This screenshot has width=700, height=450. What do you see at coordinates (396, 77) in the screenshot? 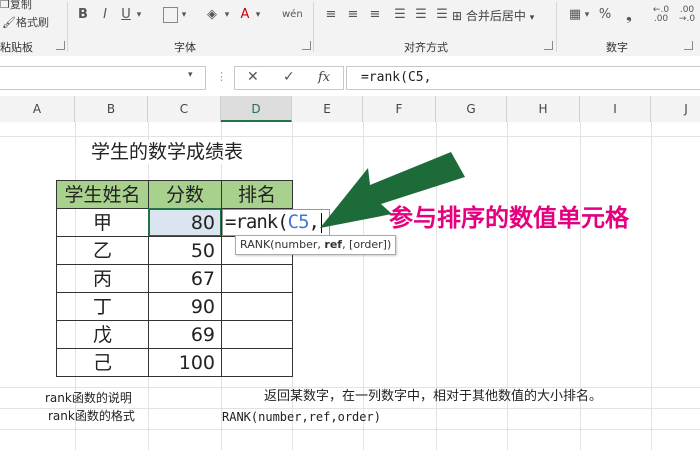
I see `formula-text: =rank(C5,` at bounding box center [396, 77].